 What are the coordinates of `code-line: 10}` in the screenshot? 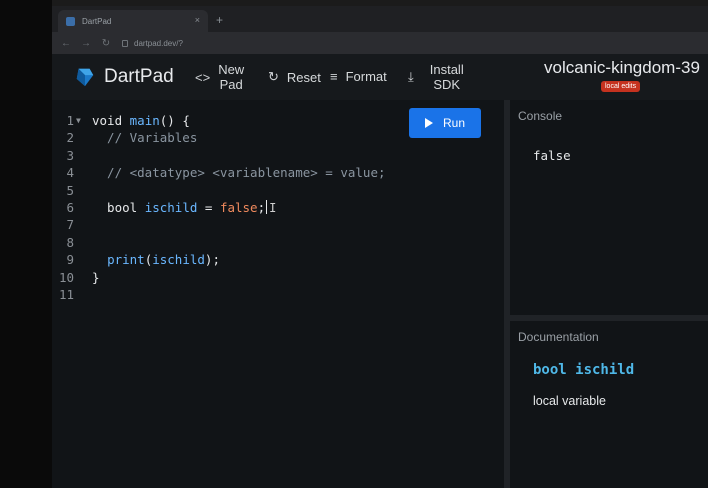 It's located at (278, 278).